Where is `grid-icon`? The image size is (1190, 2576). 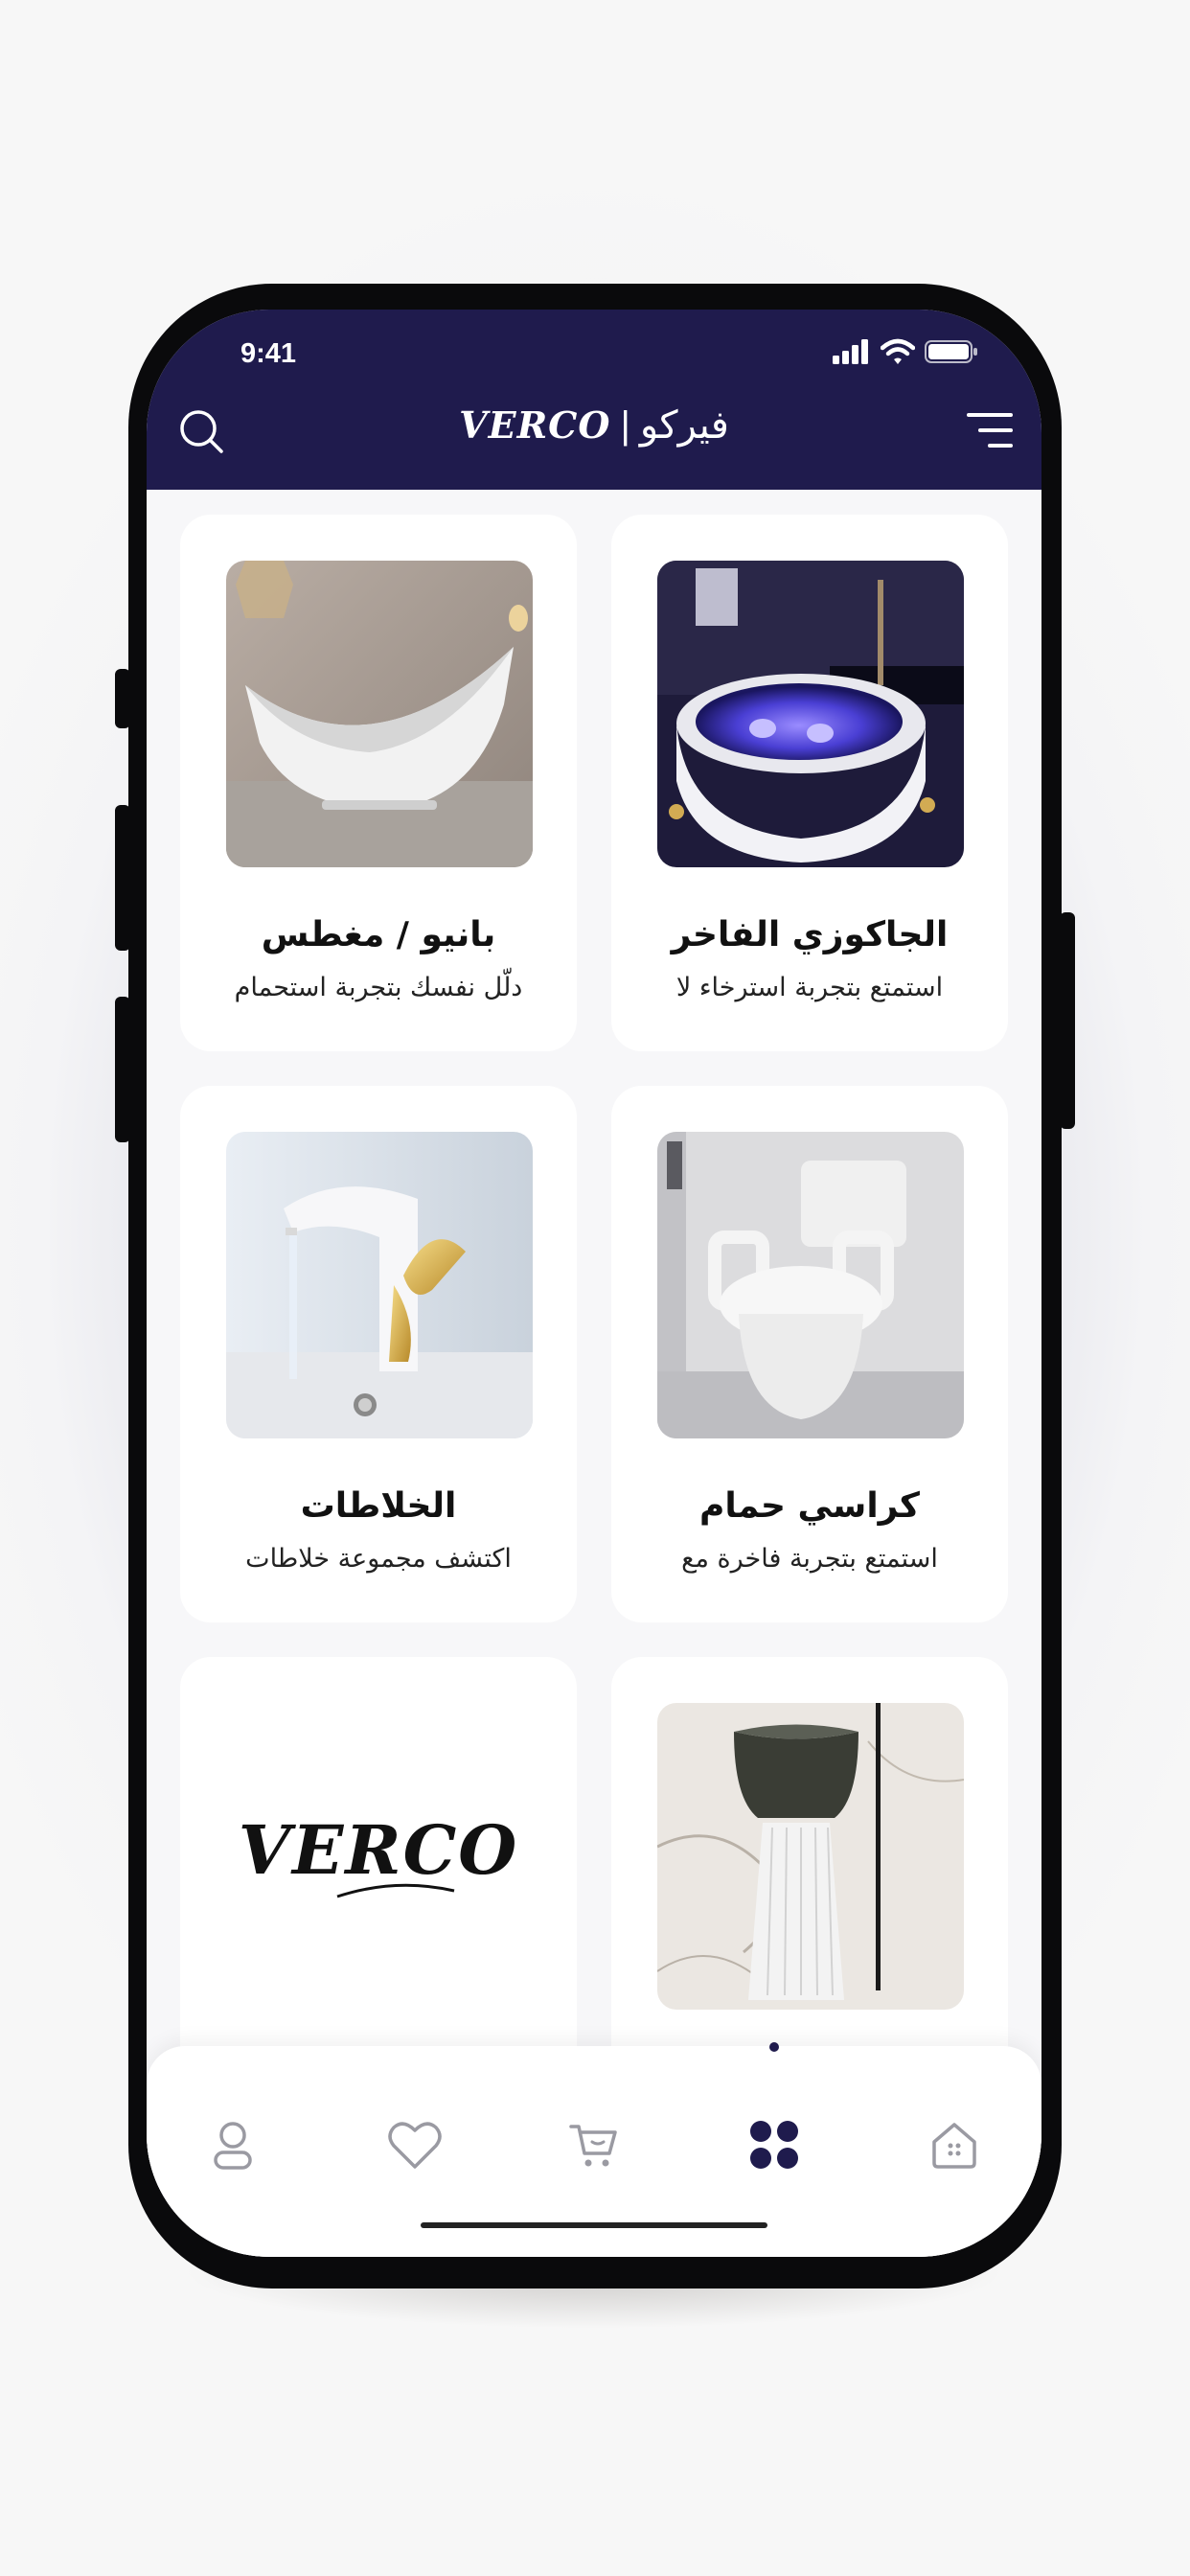 grid-icon is located at coordinates (774, 2145).